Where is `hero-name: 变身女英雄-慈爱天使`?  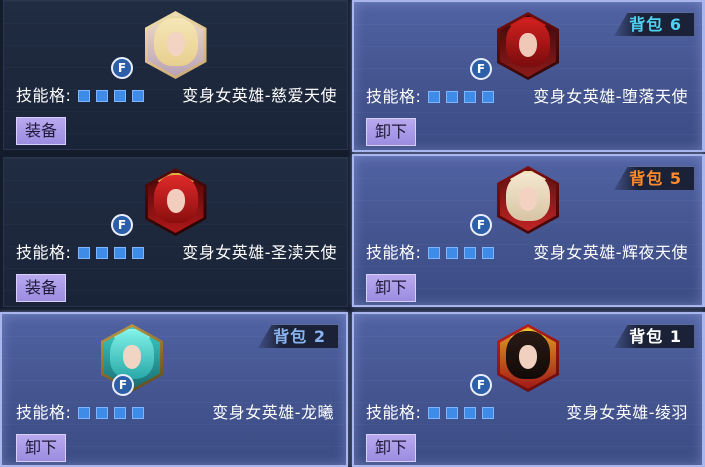
hero-name: 变身女英雄-慈爱天使 is located at coordinates (259, 95).